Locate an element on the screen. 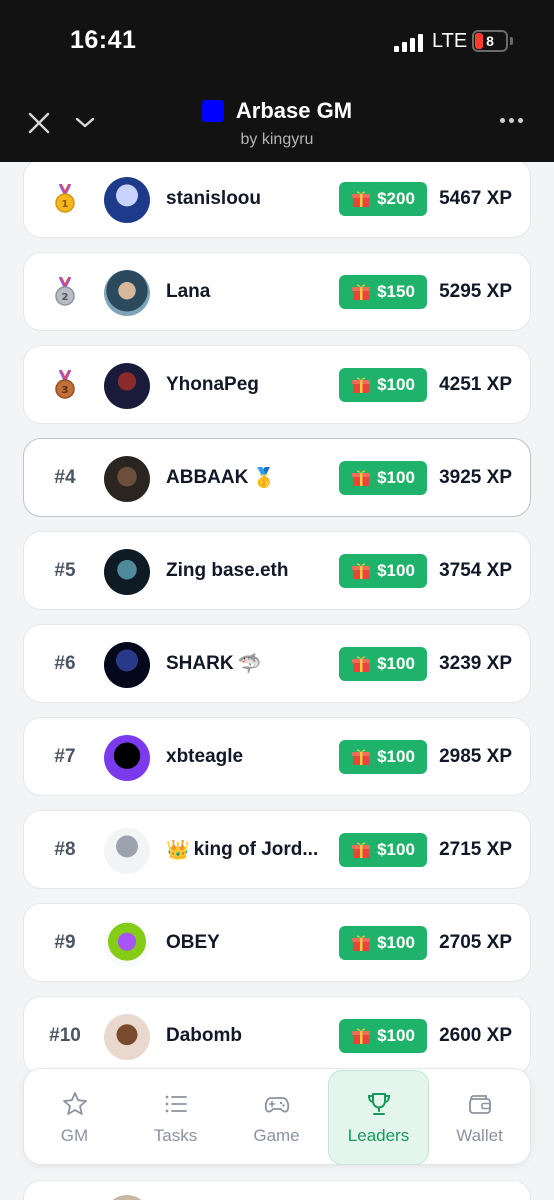 This screenshot has height=1200, width=554. rank-number: #6 is located at coordinates (65, 663).